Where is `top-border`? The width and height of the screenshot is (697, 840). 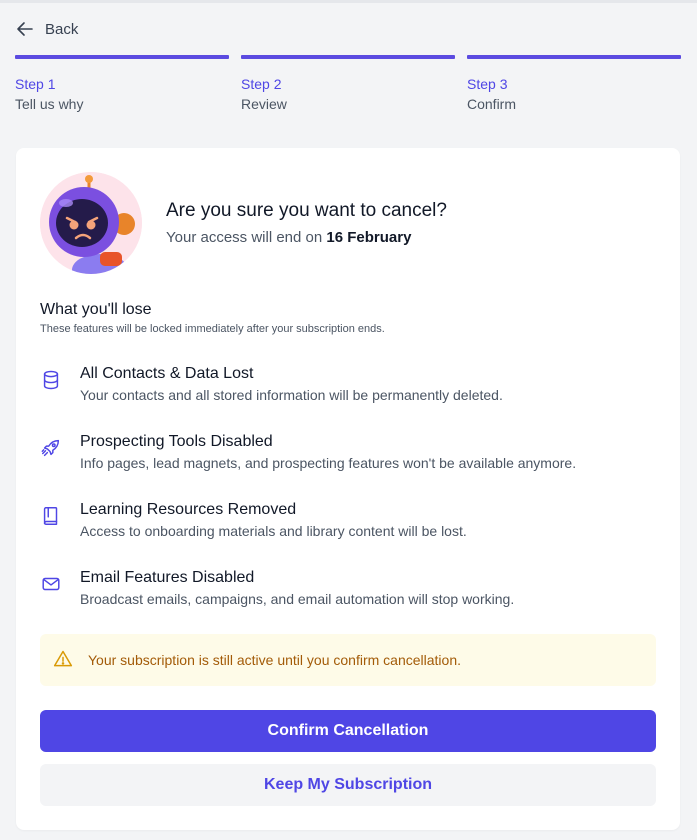
top-border is located at coordinates (348, 1).